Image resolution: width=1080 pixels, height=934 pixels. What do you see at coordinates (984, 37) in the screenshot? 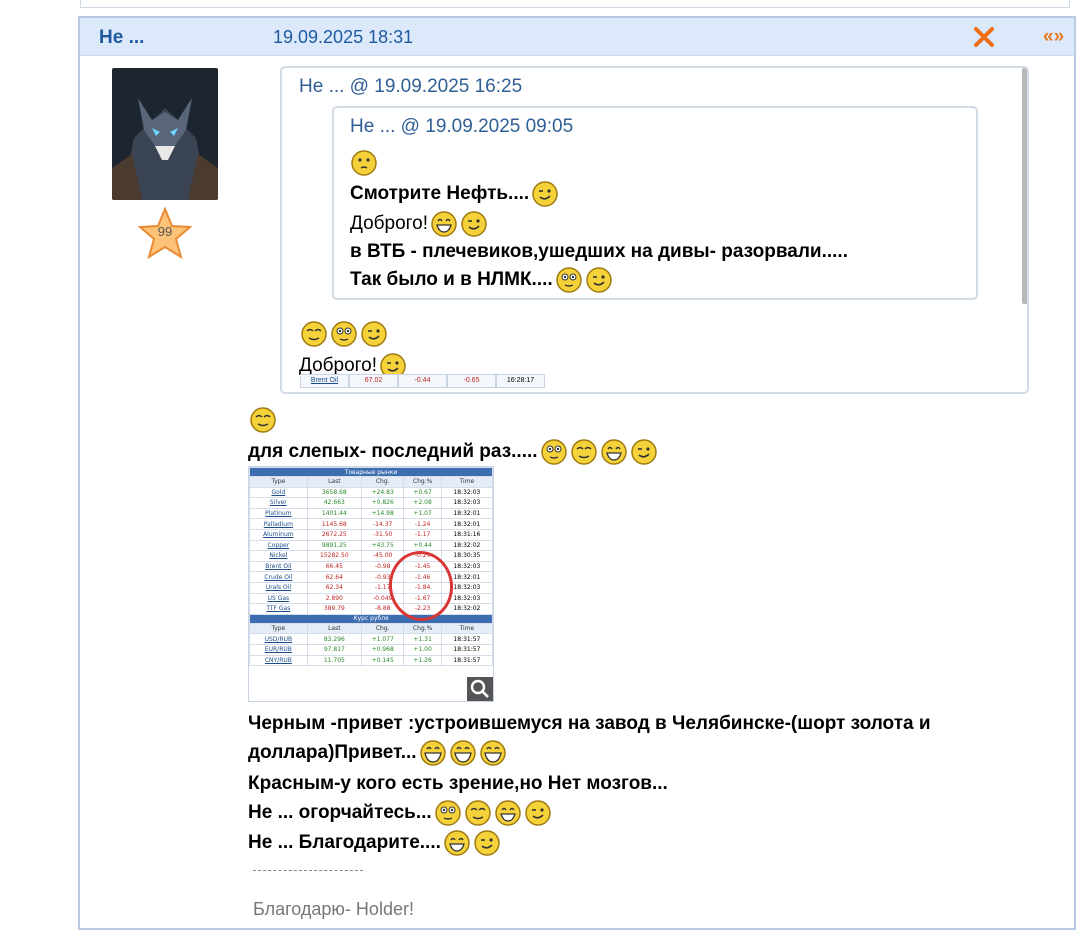
I see `close-icon` at bounding box center [984, 37].